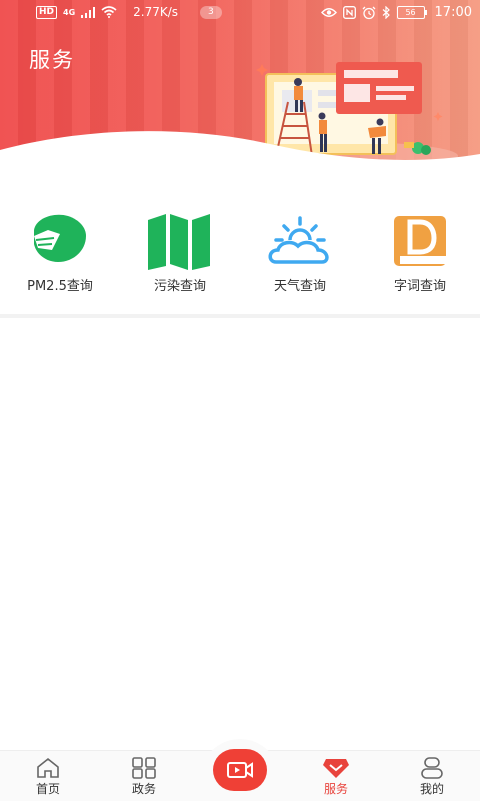 Image resolution: width=480 pixels, height=801 pixels. I want to click on nfc-icon, so click(349, 12).